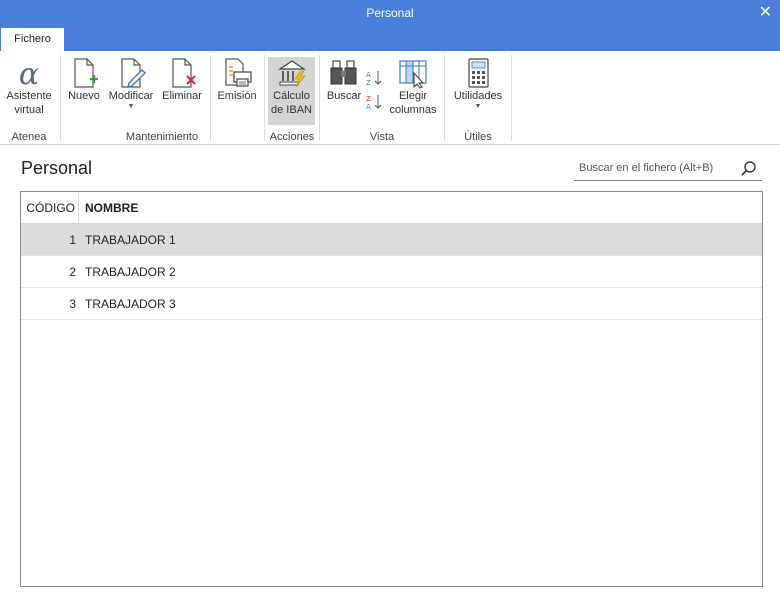  Describe the element at coordinates (133, 73) in the screenshot. I see `edit-document-icon` at that location.